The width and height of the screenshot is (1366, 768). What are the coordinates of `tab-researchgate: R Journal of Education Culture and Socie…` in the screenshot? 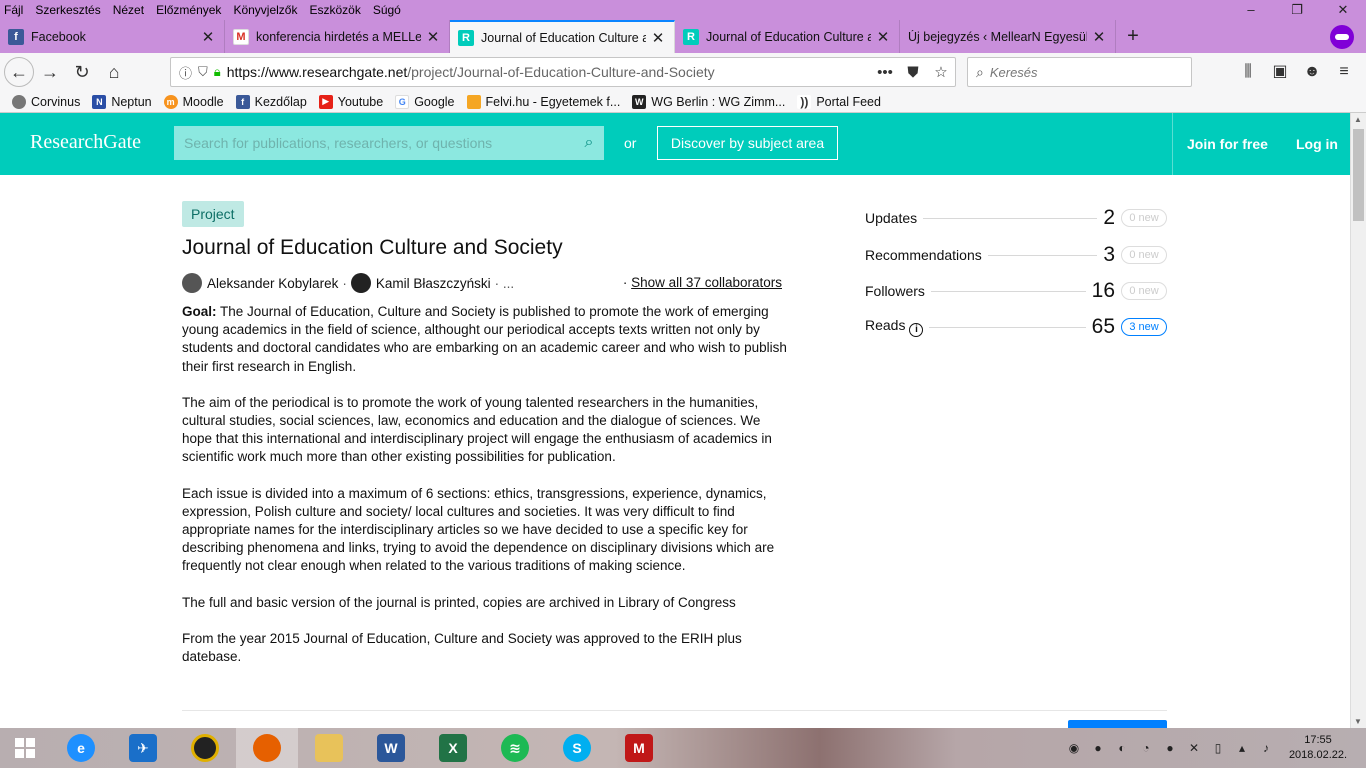 It's located at (787, 36).